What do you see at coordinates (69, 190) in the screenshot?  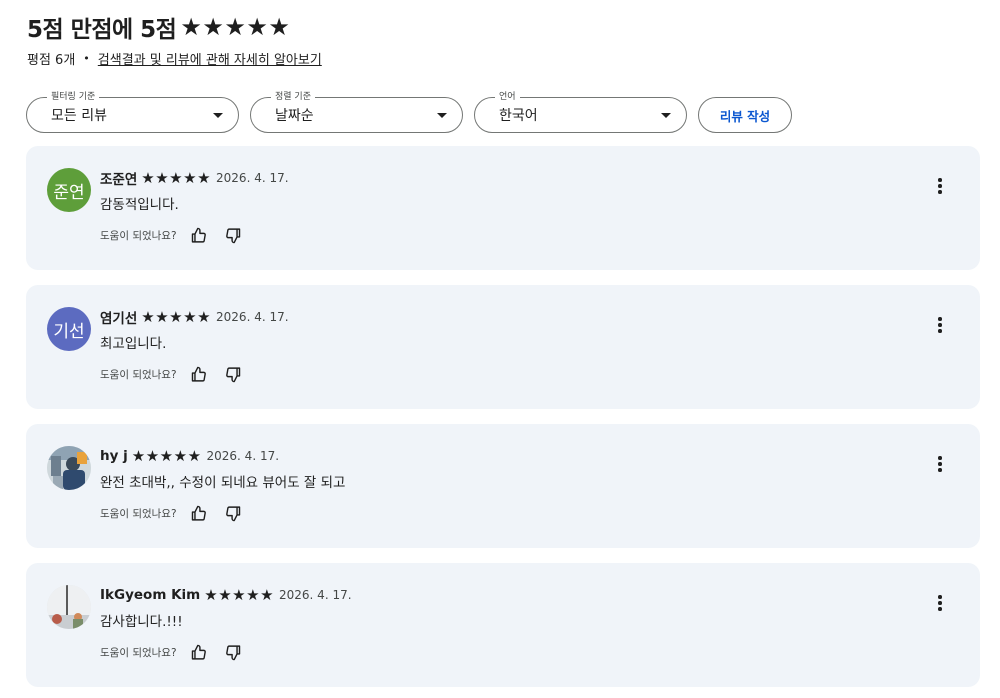 I see `avatar: 준연` at bounding box center [69, 190].